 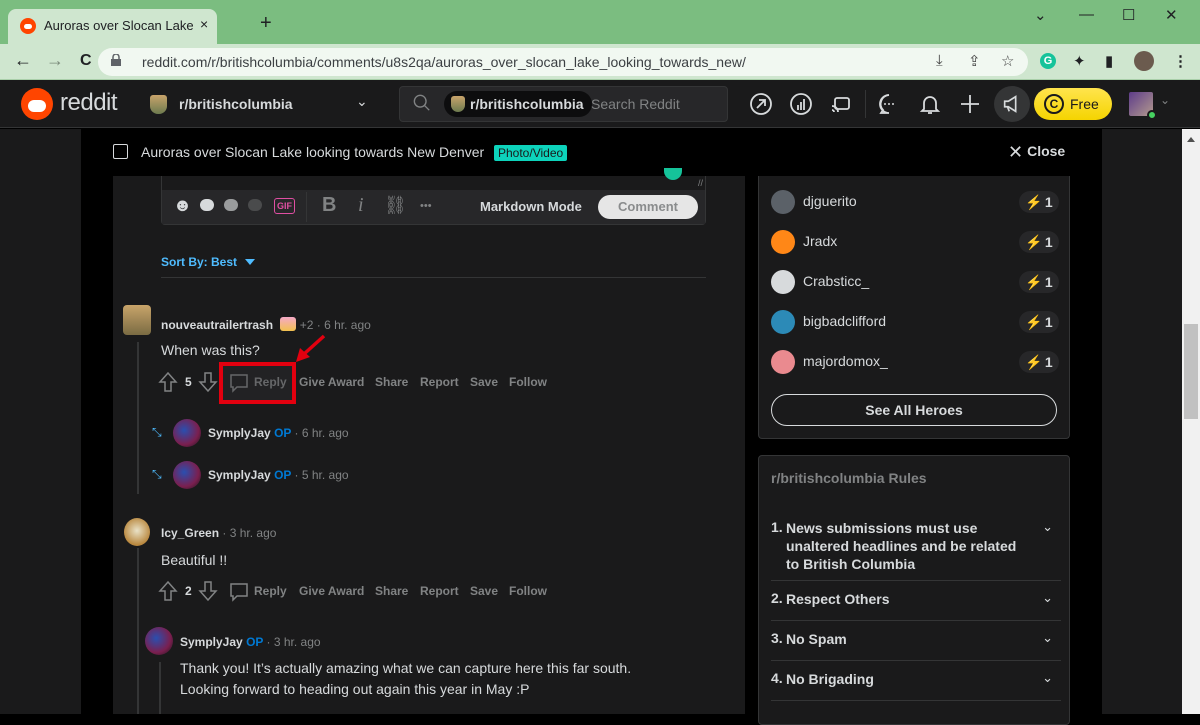 I want to click on chat-icon, so click(x=889, y=104).